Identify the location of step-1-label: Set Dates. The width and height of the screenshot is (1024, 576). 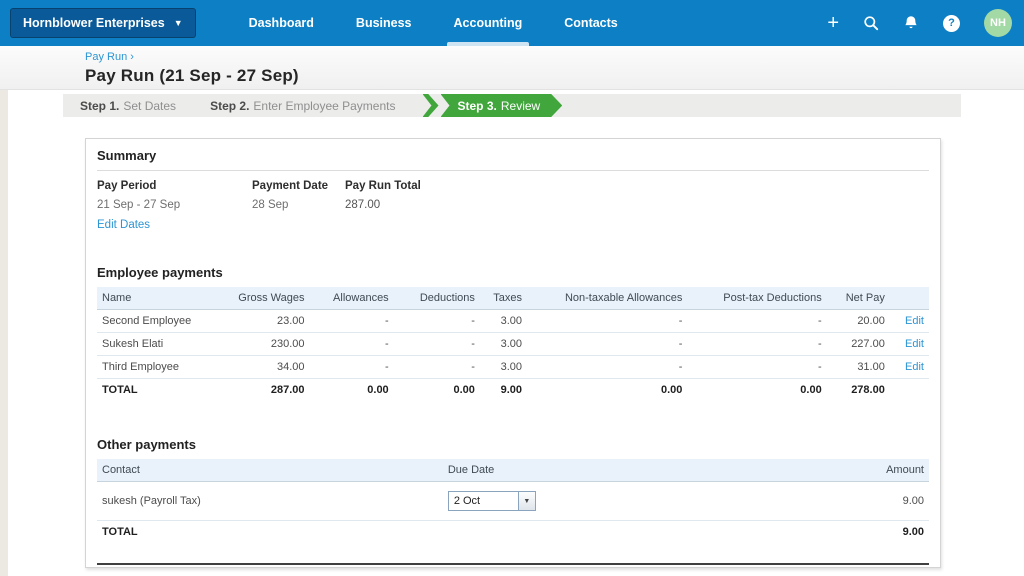
(150, 105).